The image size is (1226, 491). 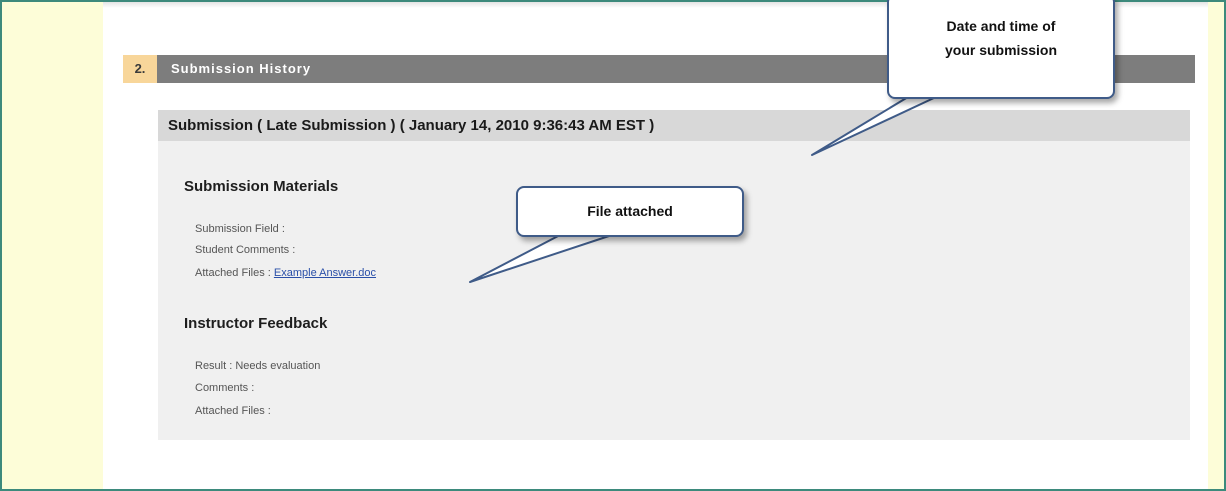 I want to click on file-callout-text: File attached, so click(x=630, y=211).